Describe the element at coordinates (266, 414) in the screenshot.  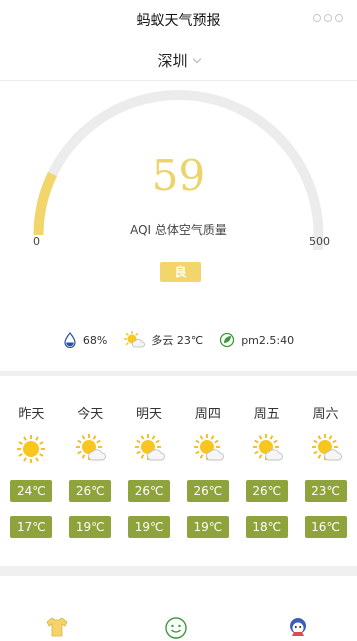
I see `forecast-day-name: 周五` at that location.